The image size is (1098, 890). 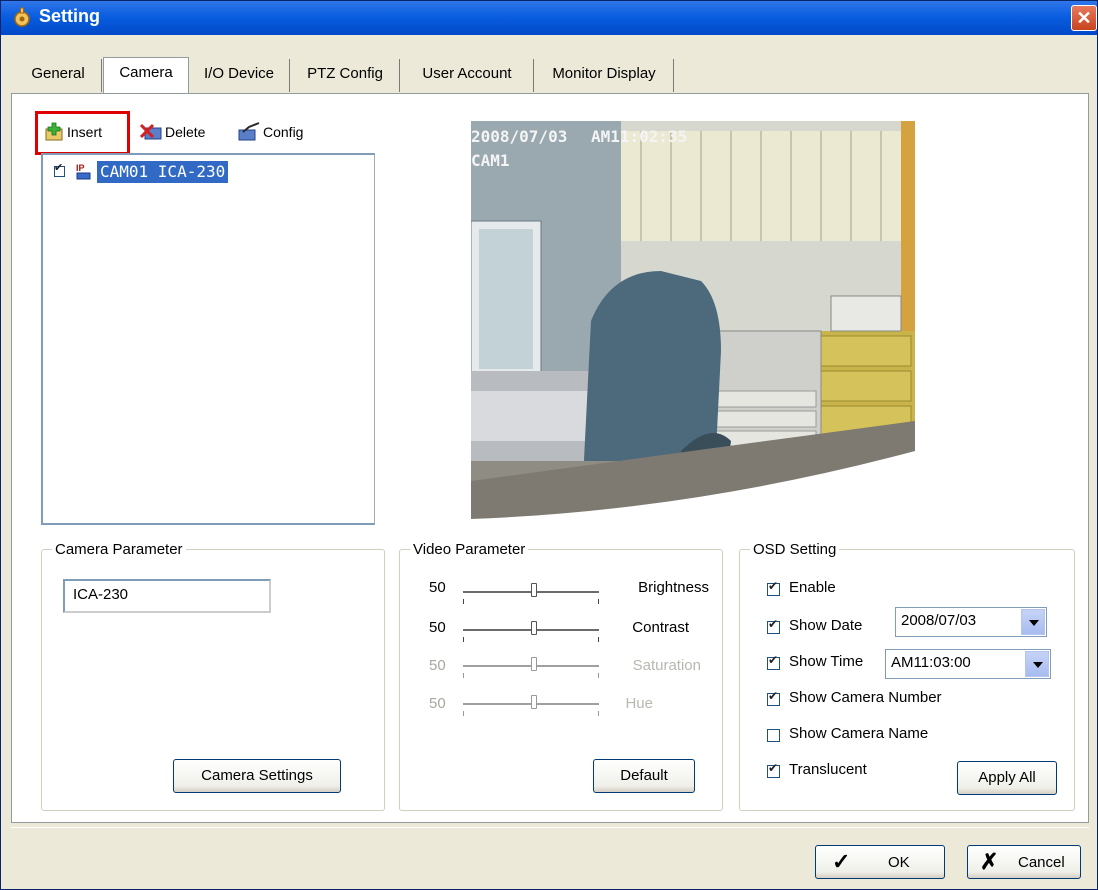 What do you see at coordinates (639, 703) in the screenshot?
I see `hue-label: Hue` at bounding box center [639, 703].